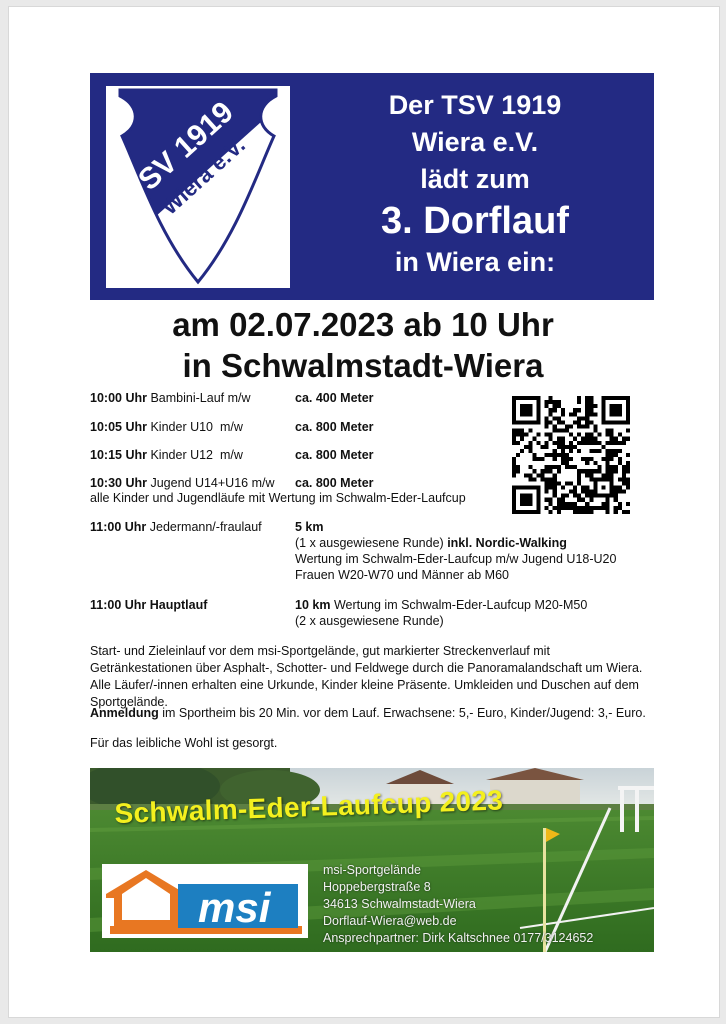  What do you see at coordinates (372, 870) in the screenshot?
I see `venue-name: msi-Sportgelände` at bounding box center [372, 870].